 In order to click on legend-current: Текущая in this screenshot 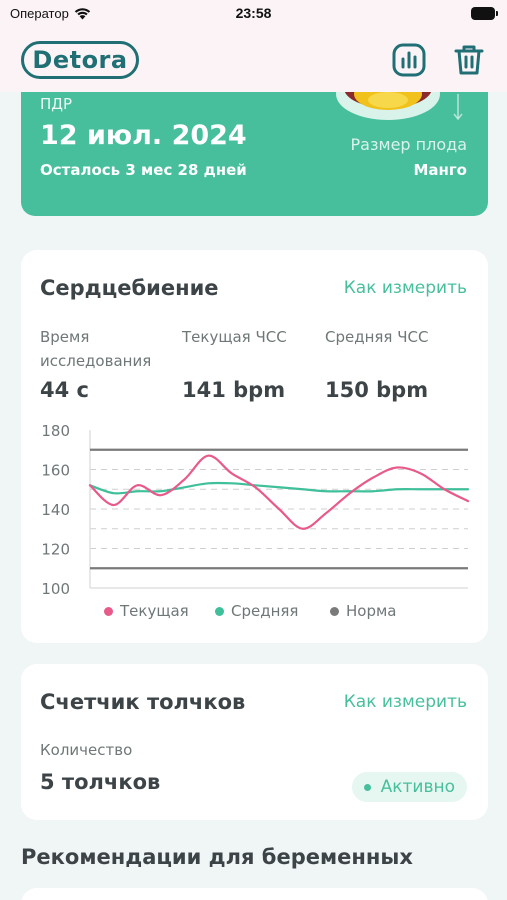, I will do `click(146, 611)`.